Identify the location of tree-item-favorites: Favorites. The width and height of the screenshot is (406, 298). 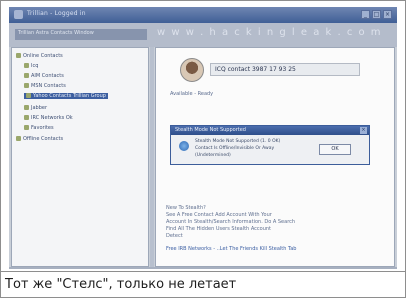
(39, 128).